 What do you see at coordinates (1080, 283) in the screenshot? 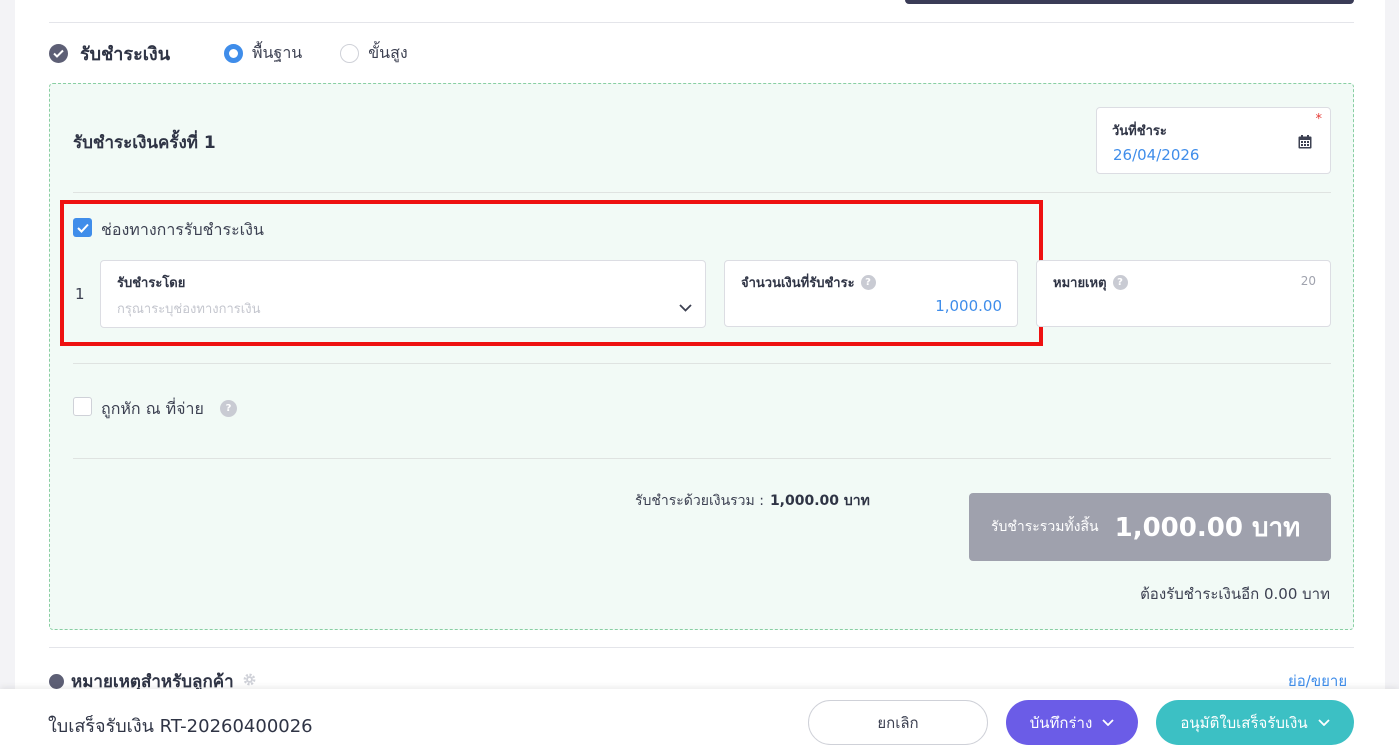
I see `note-label-text: หมายเหตุ` at bounding box center [1080, 283].